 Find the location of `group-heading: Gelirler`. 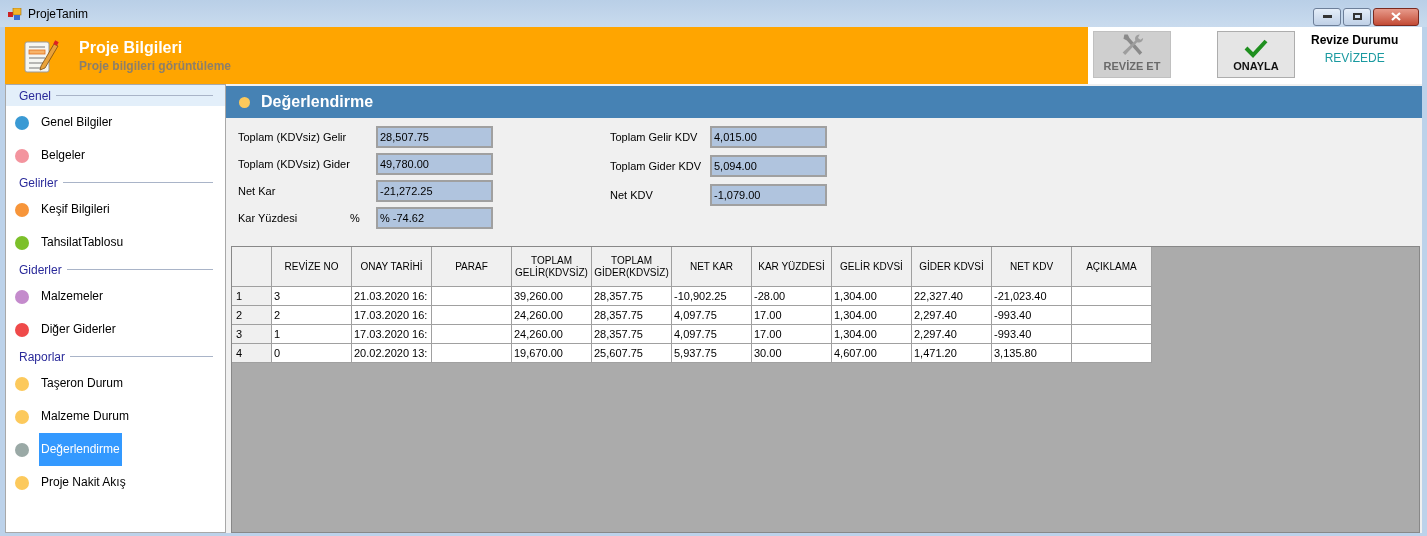

group-heading: Gelirler is located at coordinates (38, 183).